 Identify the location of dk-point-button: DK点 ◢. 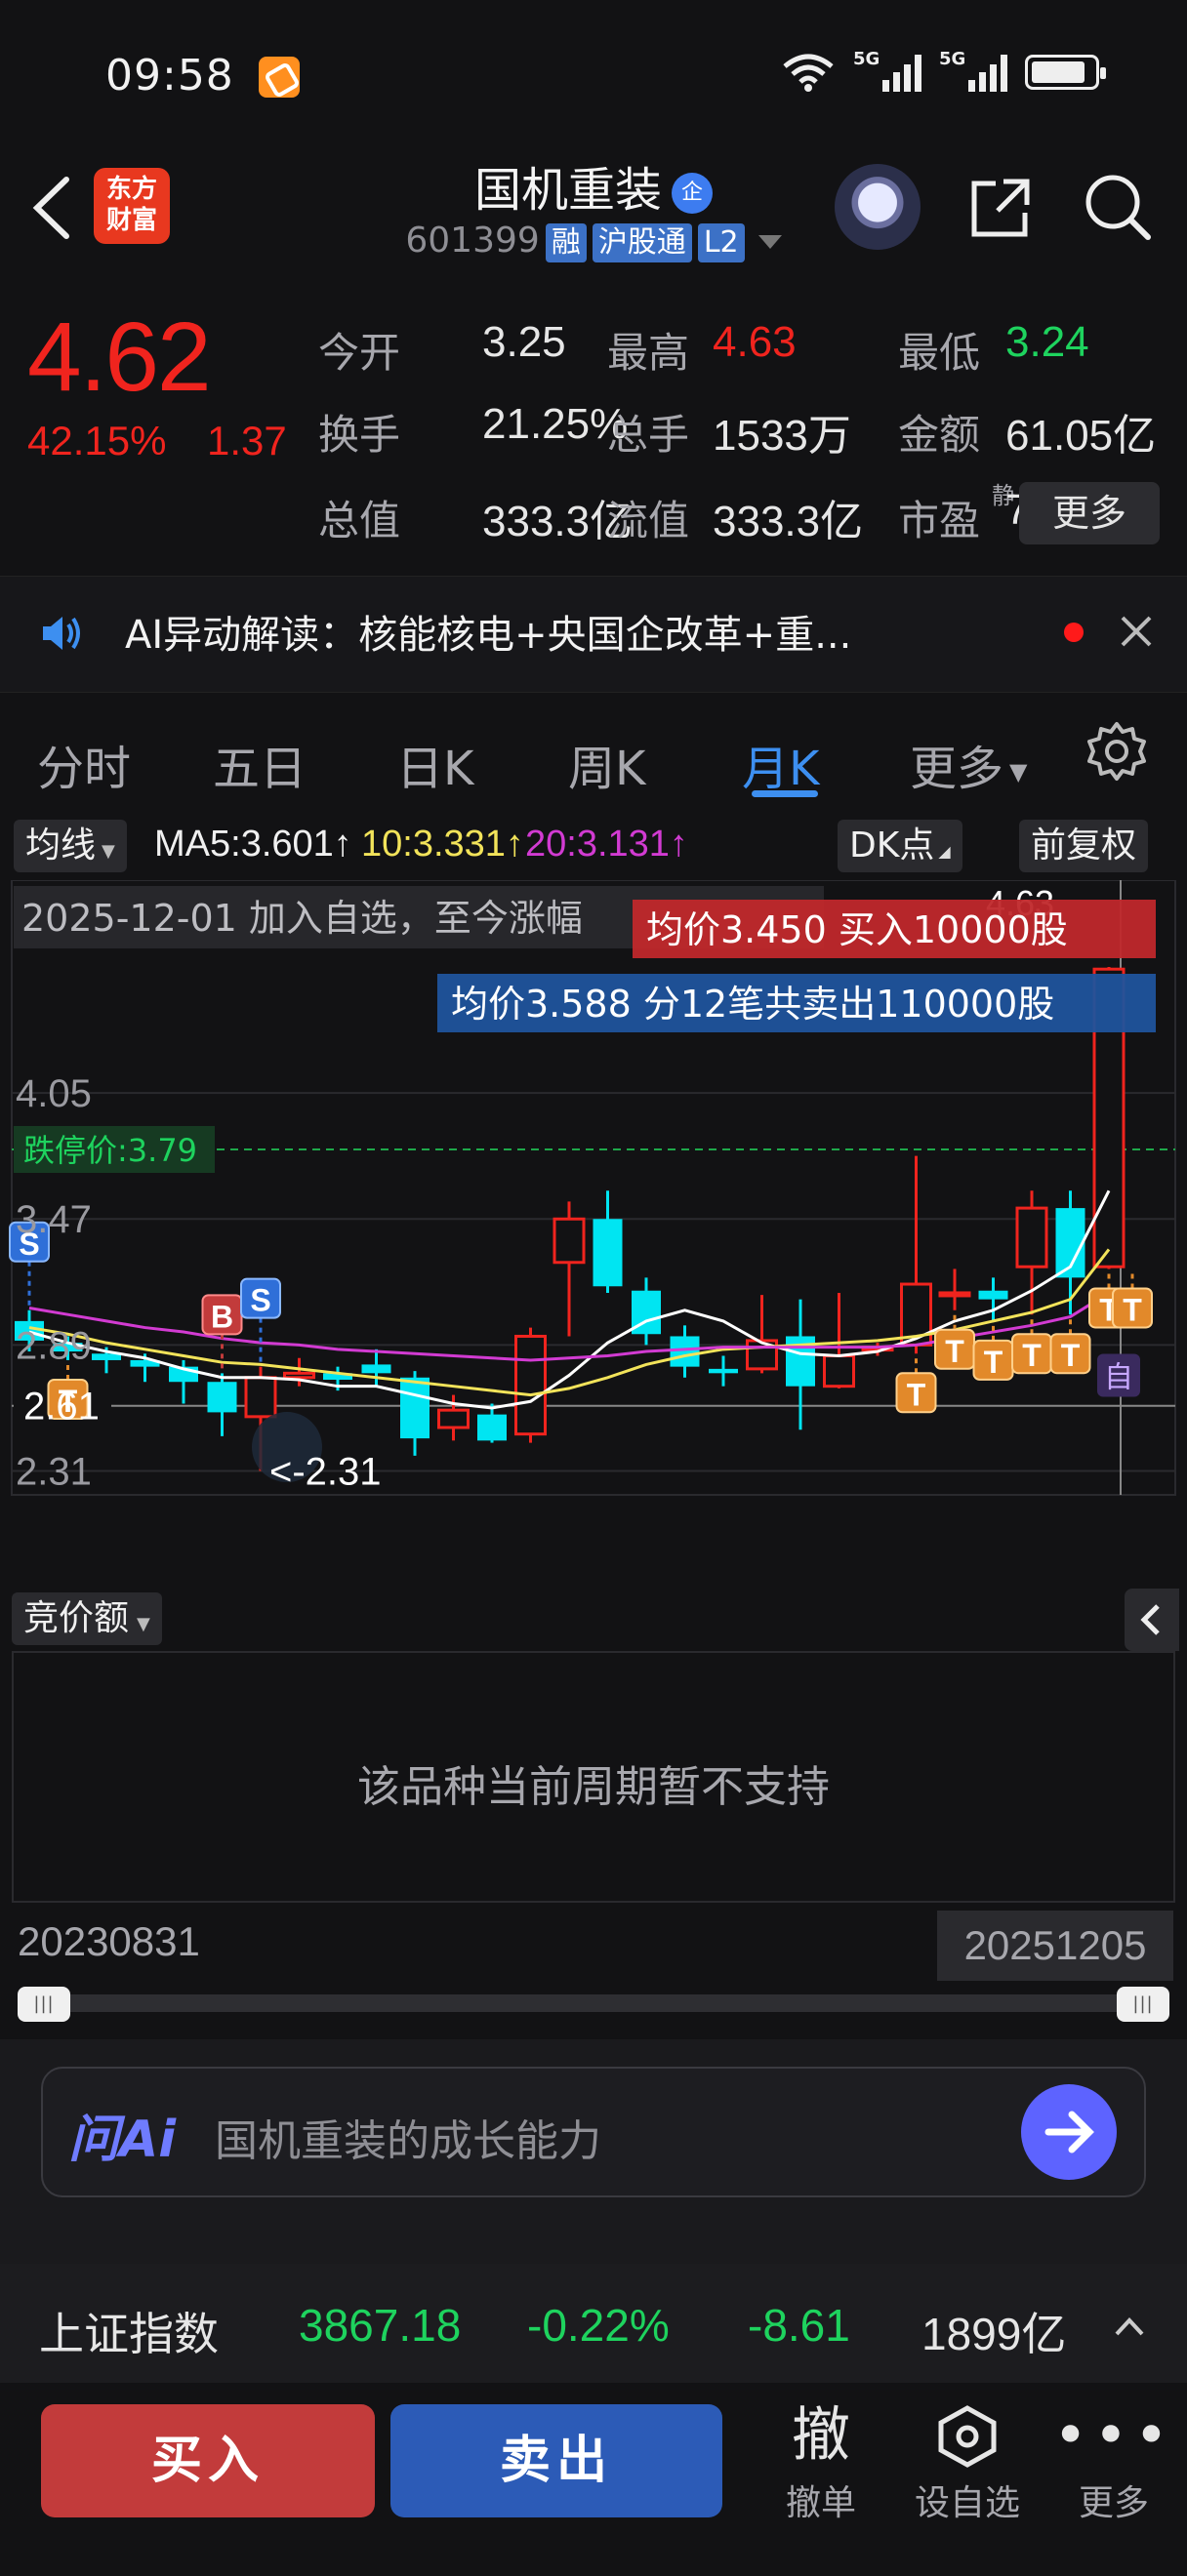
(900, 846).